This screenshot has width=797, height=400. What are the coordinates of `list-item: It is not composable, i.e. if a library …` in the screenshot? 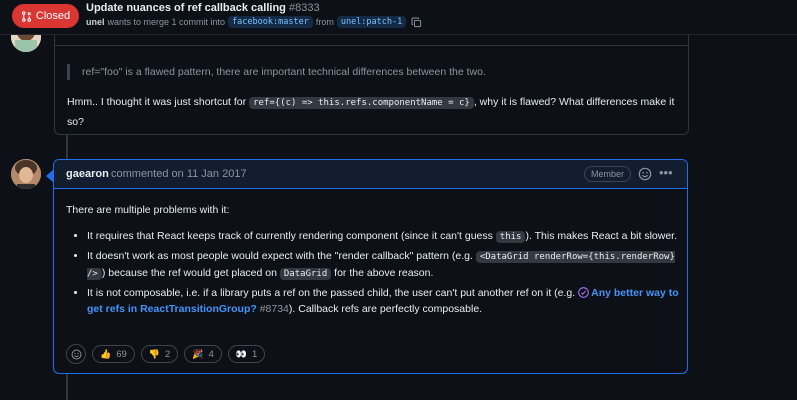 It's located at (391, 301).